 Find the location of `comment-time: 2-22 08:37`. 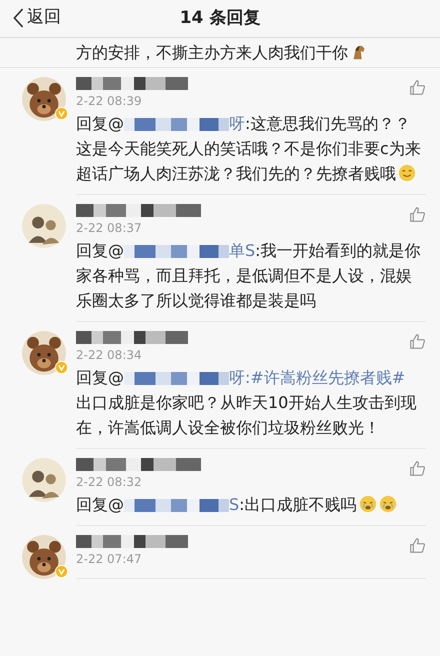

comment-time: 2-22 08:37 is located at coordinates (109, 228).